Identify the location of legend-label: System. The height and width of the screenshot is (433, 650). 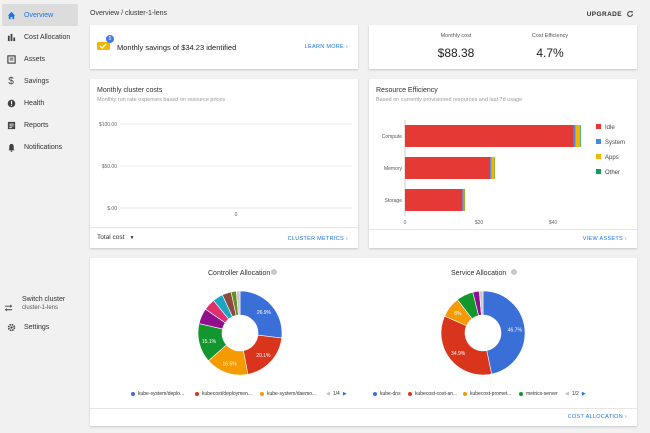
(615, 143).